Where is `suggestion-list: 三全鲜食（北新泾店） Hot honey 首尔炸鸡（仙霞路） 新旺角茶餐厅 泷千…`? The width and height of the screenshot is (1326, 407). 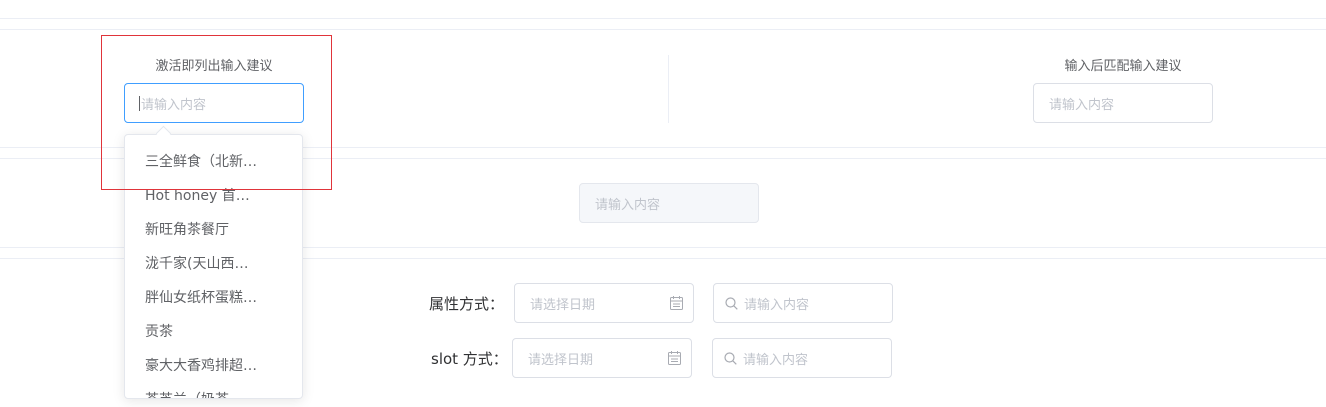
suggestion-list: 三全鲜食（北新泾店） Hot honey 首尔炸鸡（仙霞路） 新旺角茶餐厅 泷千… is located at coordinates (213, 266).